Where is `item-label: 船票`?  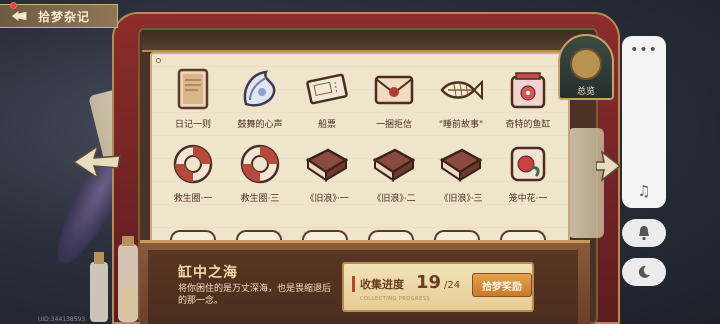
item-label: 船票 is located at coordinates (326, 125).